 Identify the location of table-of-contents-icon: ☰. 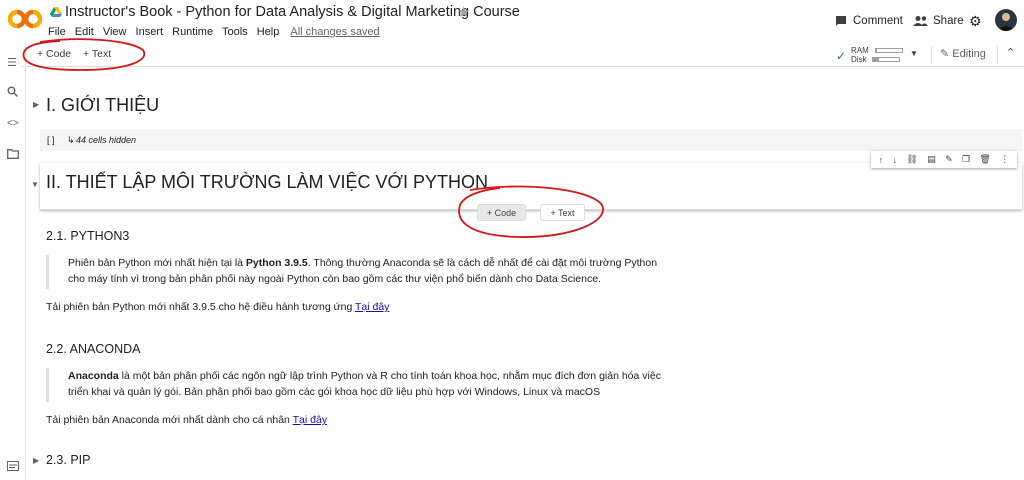
(12, 62).